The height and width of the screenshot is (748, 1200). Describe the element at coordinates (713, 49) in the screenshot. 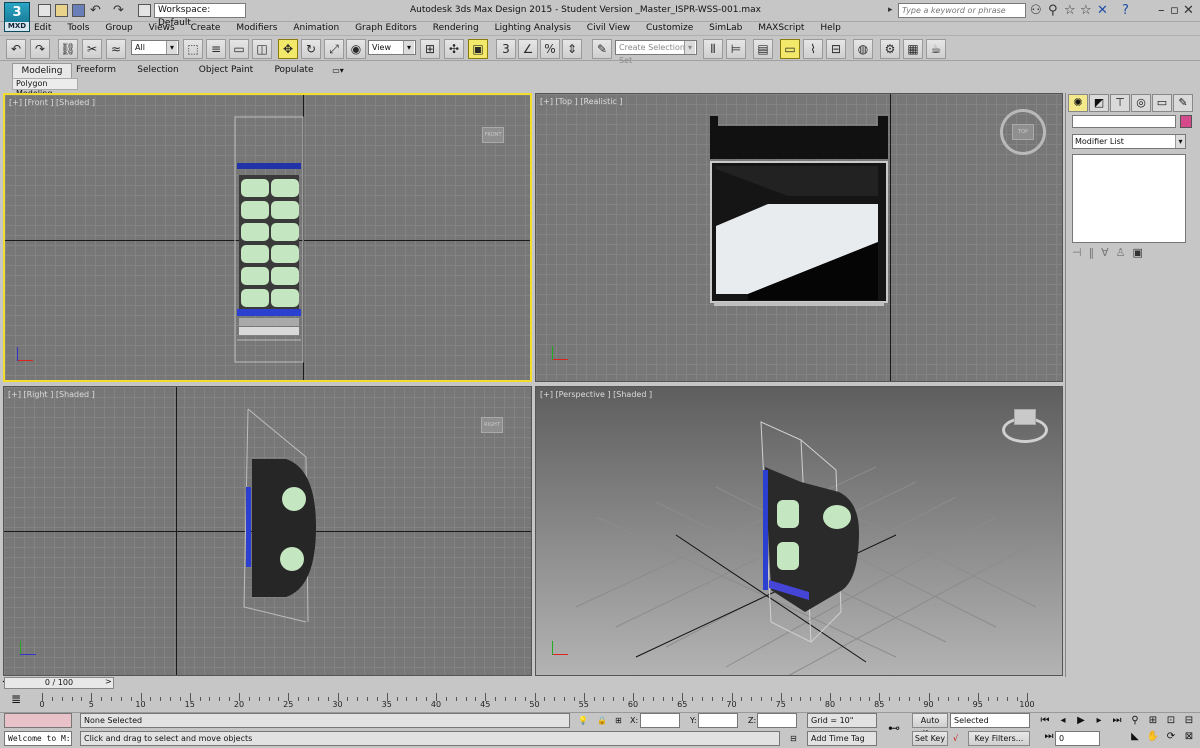

I see `mirror-icon: ⫴` at that location.